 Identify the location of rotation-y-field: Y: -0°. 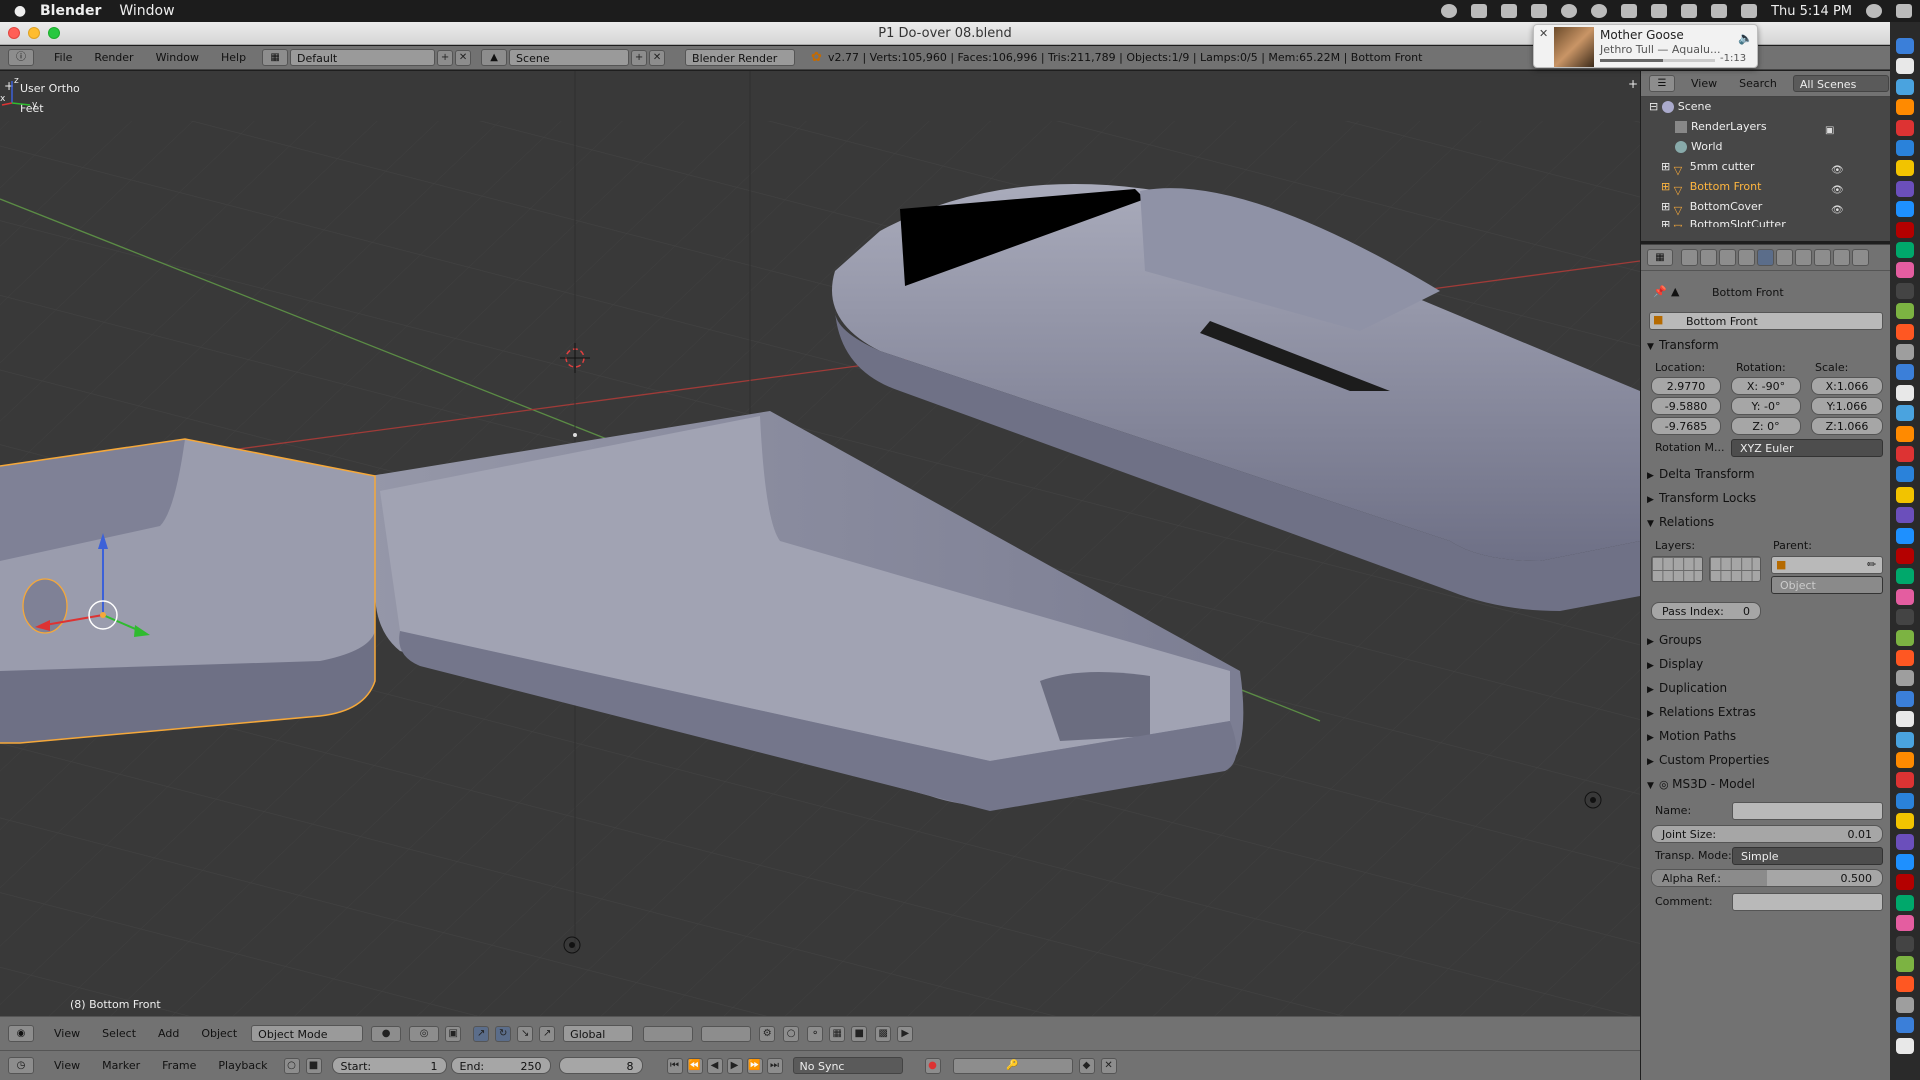
(1766, 406).